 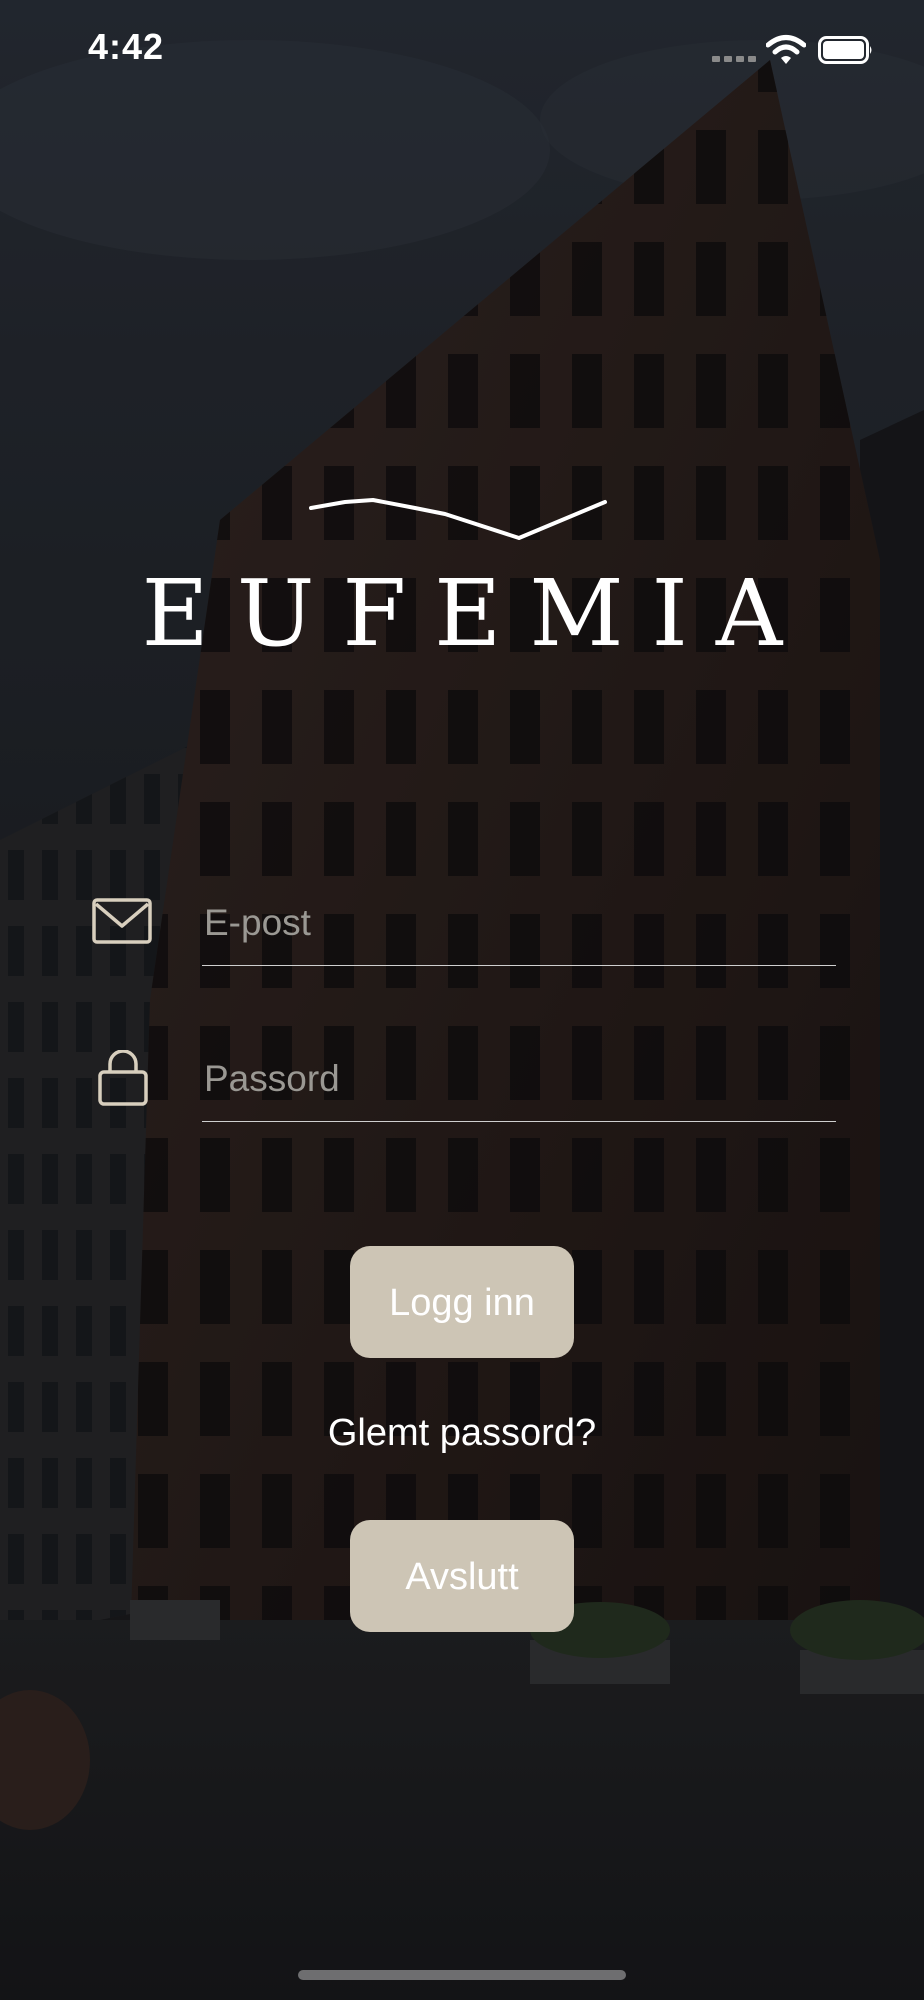 I want to click on password-input, so click(x=519, y=1079).